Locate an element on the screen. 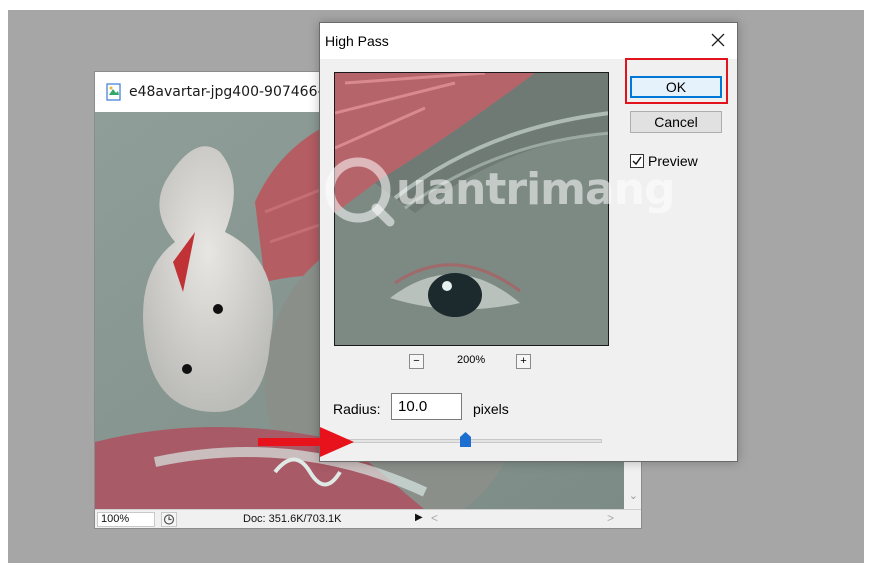  red-arrow-annotation is located at coordinates (306, 442).